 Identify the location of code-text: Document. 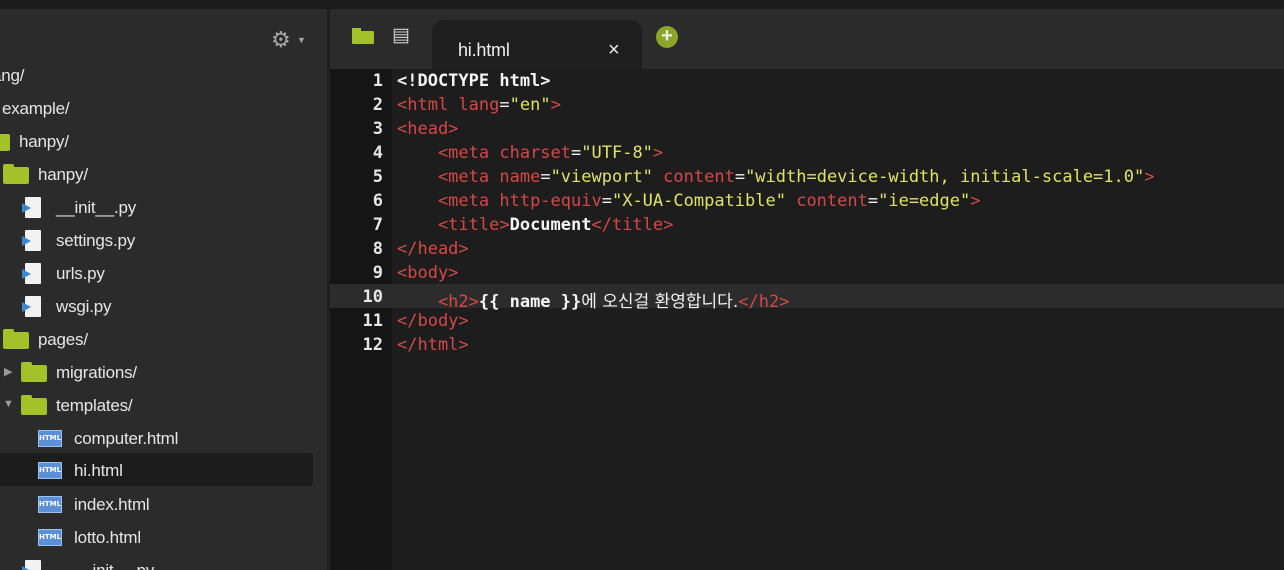
(550, 225).